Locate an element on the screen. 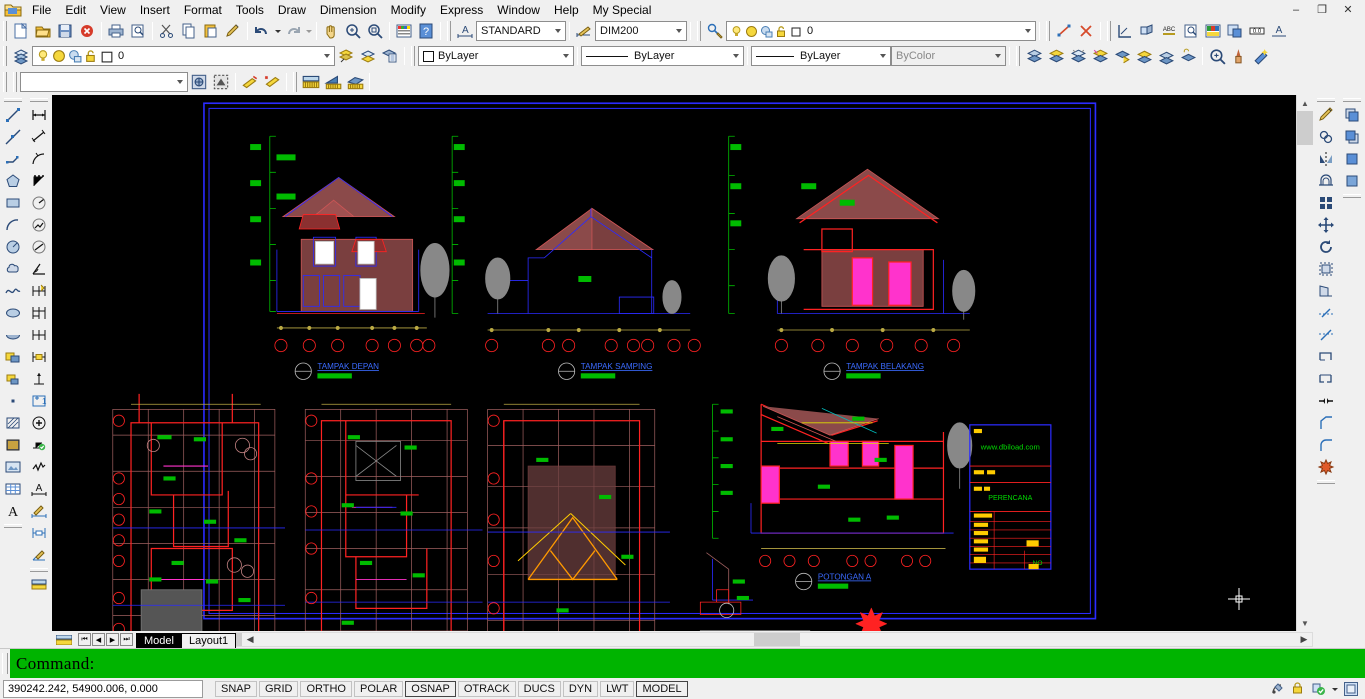 The width and height of the screenshot is (1365, 699). revision-cloud-icon is located at coordinates (13, 269).